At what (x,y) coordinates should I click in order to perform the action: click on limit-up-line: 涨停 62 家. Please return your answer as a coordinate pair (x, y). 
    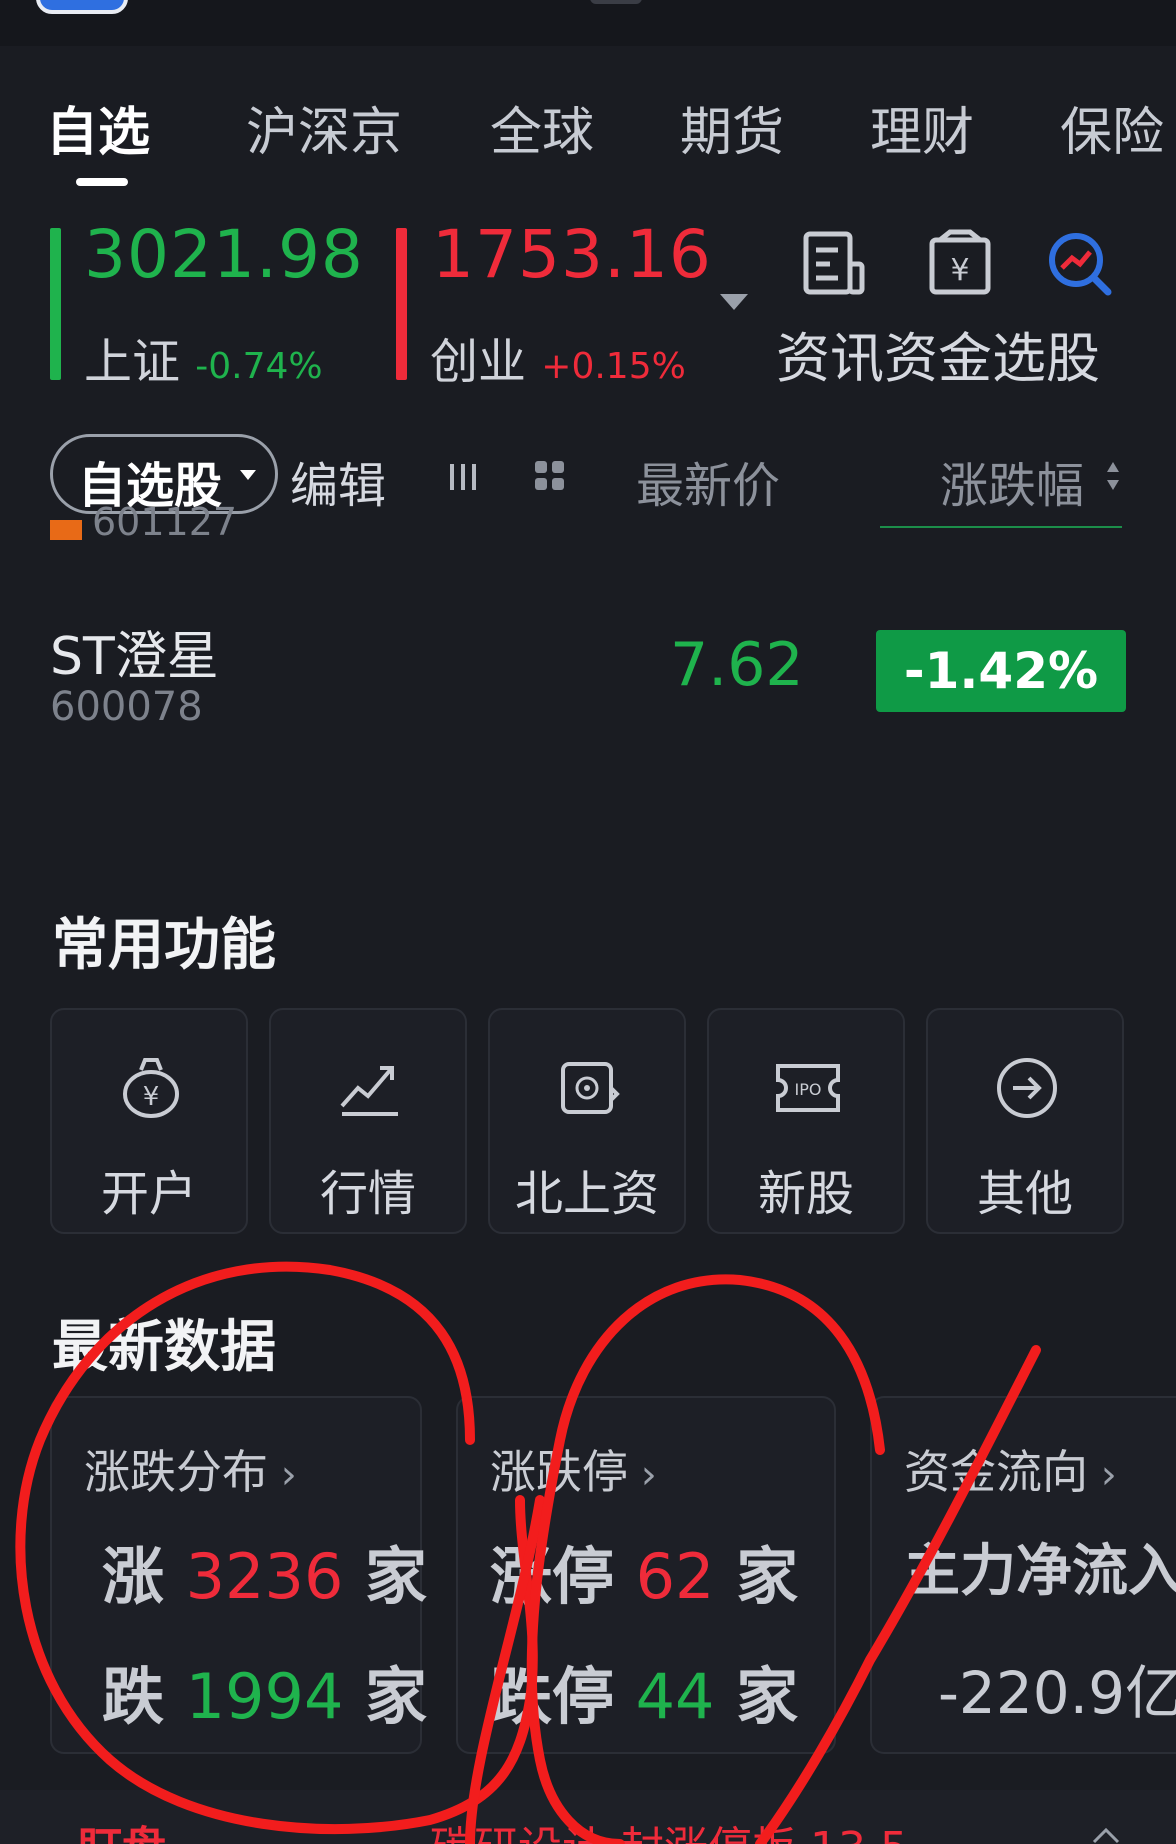
    Looking at the image, I should click on (644, 1576).